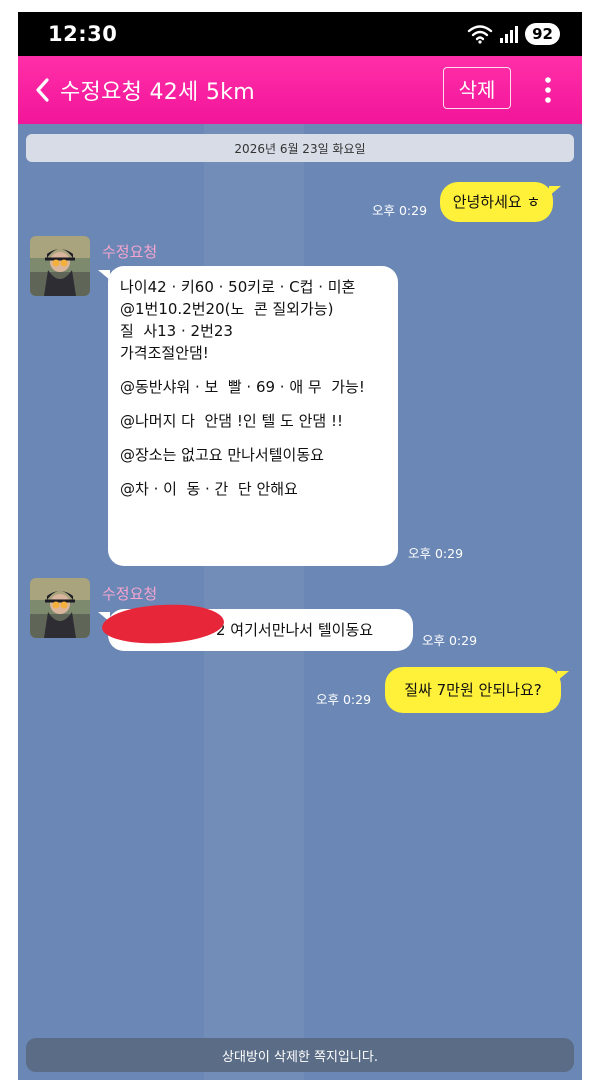 The height and width of the screenshot is (1085, 600). I want to click on message-line: 질 사13 · 2번23, so click(176, 331).